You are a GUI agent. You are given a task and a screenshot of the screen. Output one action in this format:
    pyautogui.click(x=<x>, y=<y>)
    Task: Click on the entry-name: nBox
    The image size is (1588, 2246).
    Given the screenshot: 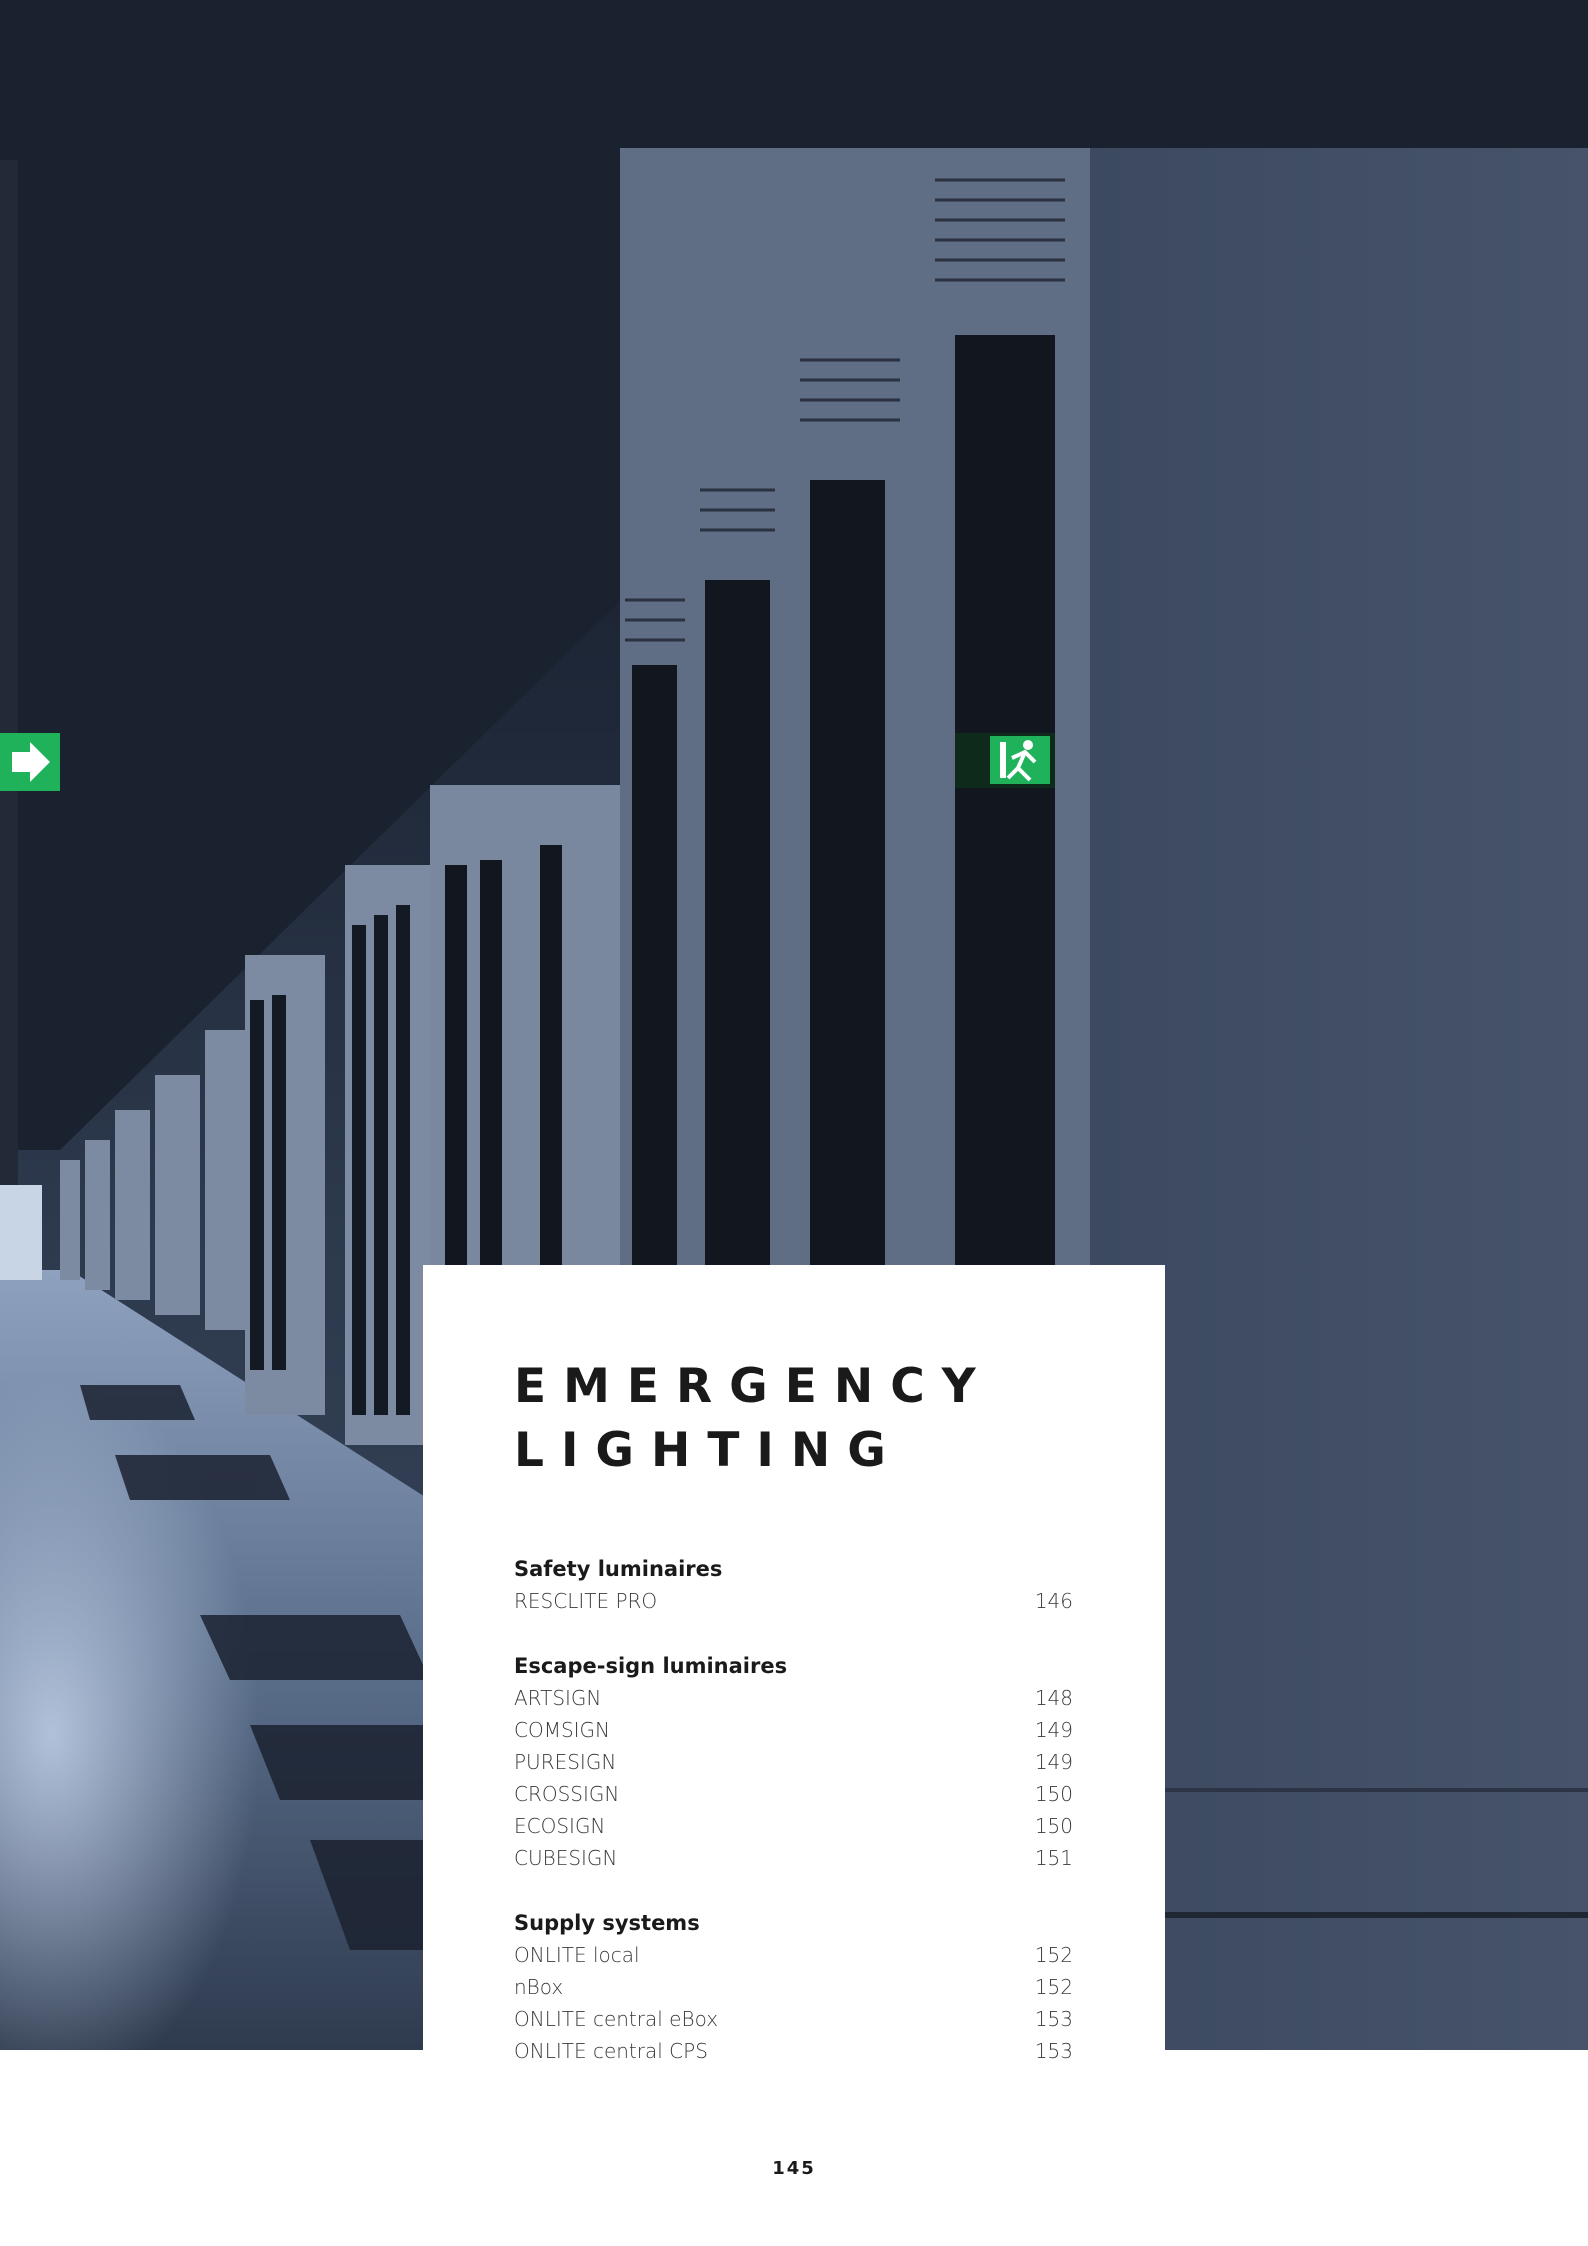 What is the action you would take?
    pyautogui.click(x=539, y=1987)
    